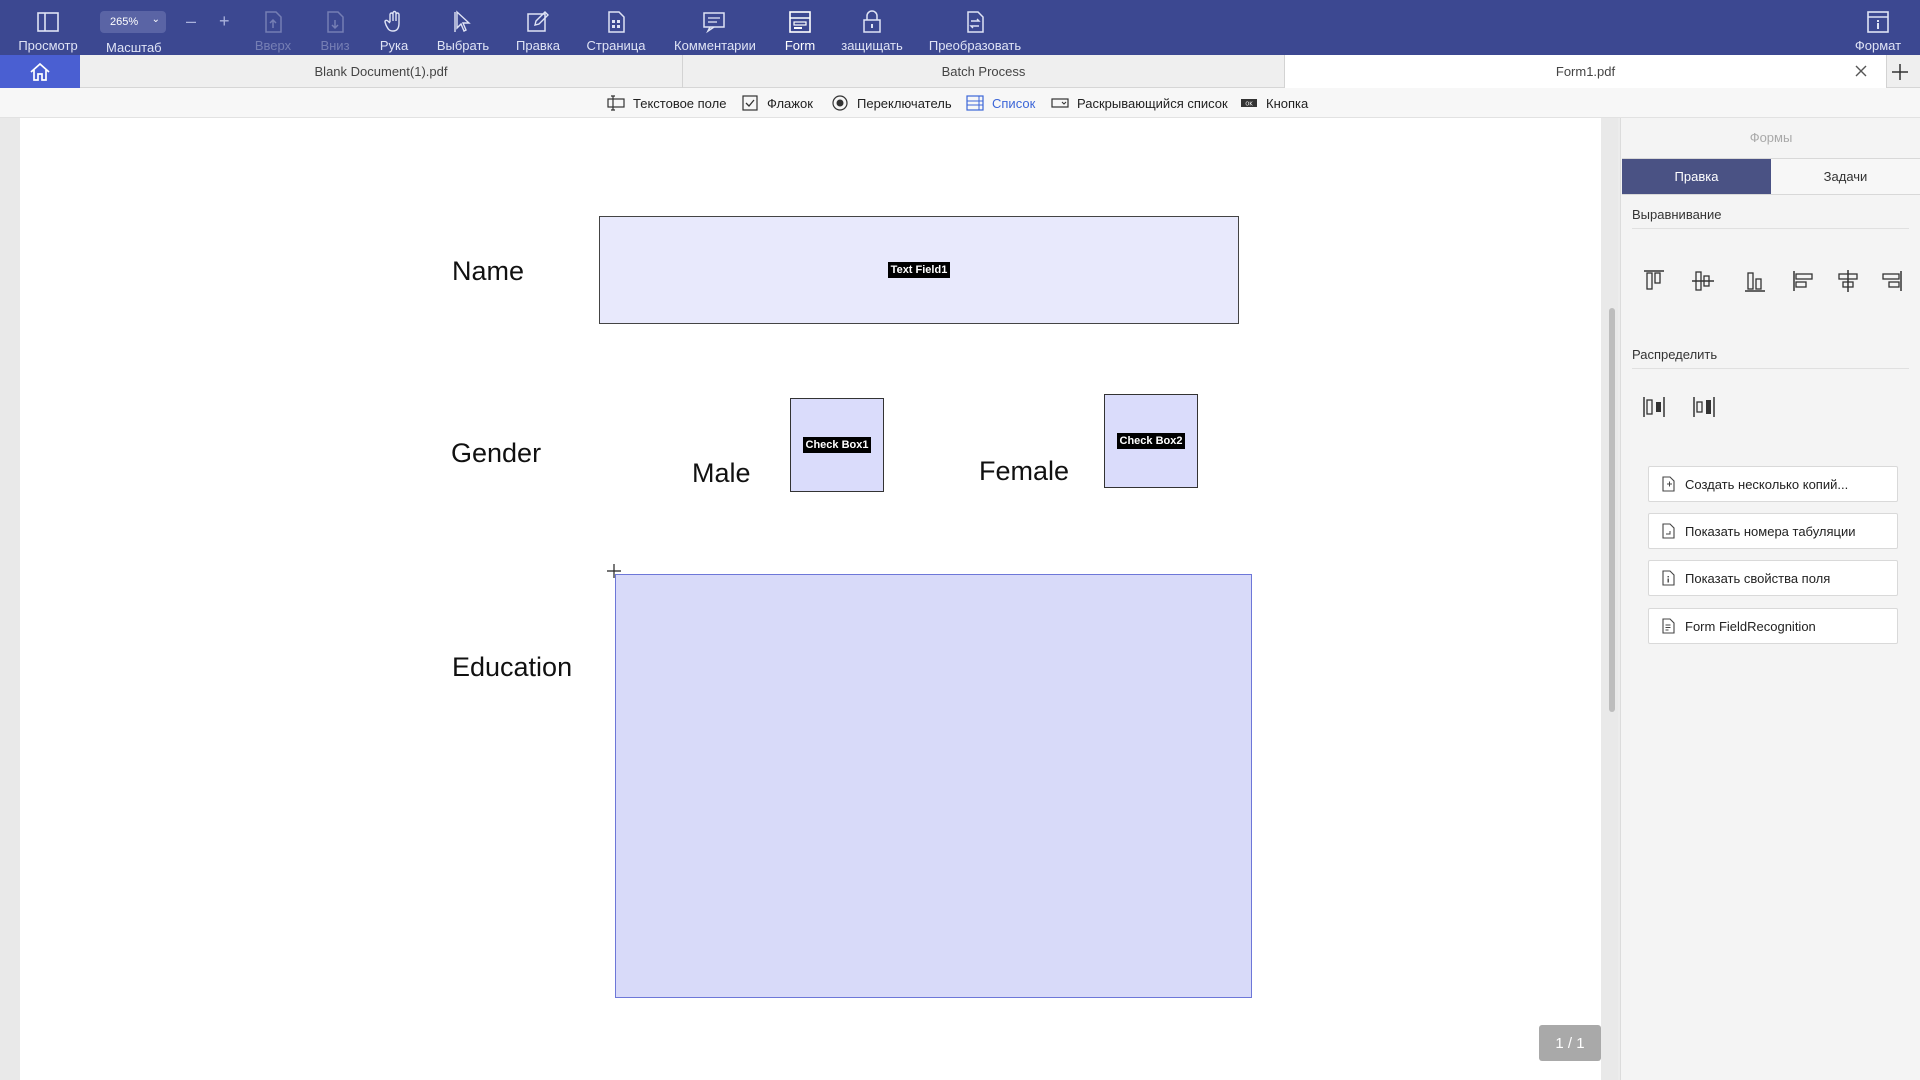 The height and width of the screenshot is (1080, 1920). Describe the element at coordinates (1677, 214) in the screenshot. I see `align-section-title: Выравнивание` at that location.